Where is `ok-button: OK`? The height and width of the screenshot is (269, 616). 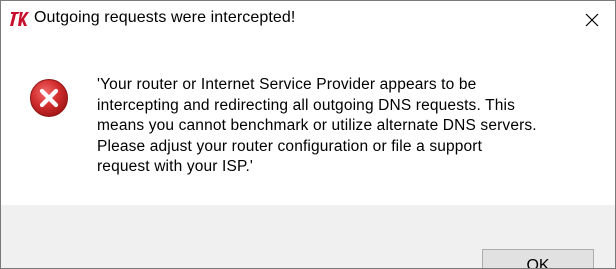 ok-button: OK is located at coordinates (538, 258).